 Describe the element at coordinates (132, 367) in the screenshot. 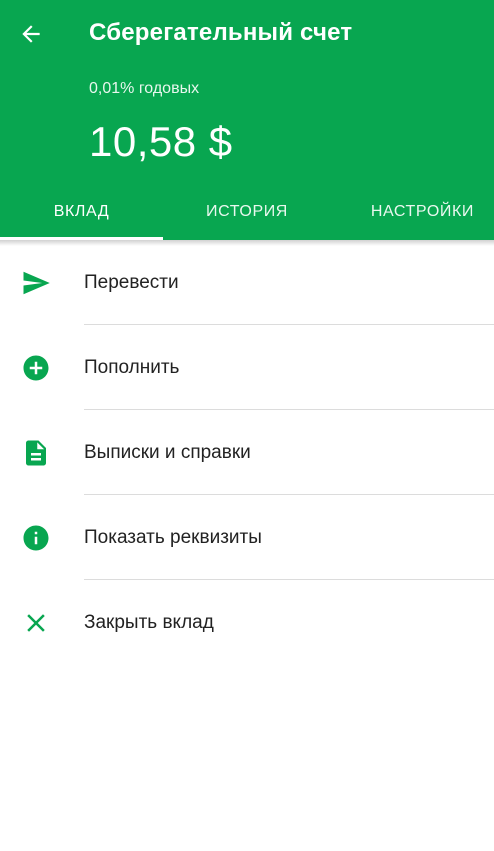

I see `action-label: Пополнить` at that location.